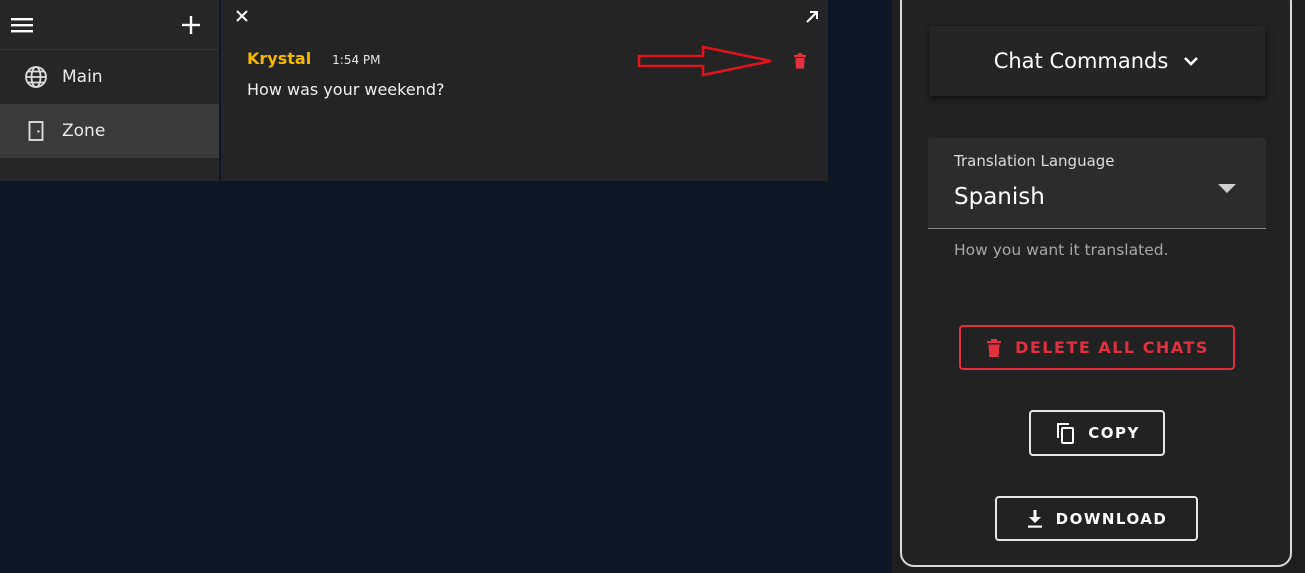 The image size is (1305, 573). Describe the element at coordinates (82, 77) in the screenshot. I see `sidebar-item-label: Main` at that location.